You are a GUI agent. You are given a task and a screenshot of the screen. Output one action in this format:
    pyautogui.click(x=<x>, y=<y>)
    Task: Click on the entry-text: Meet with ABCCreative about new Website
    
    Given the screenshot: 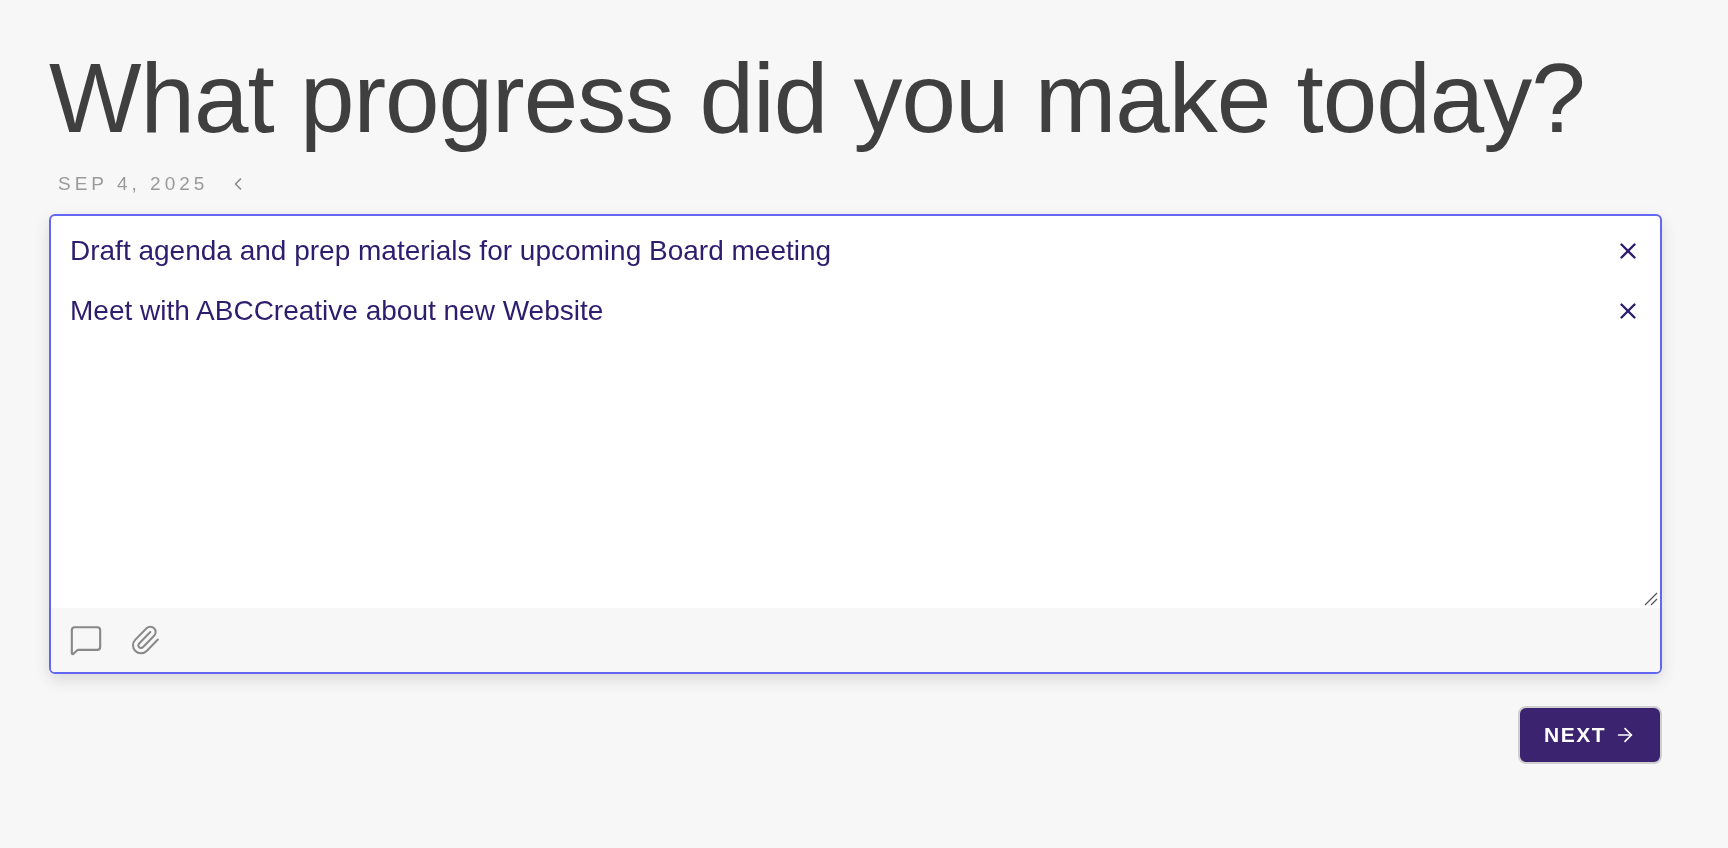 What is the action you would take?
    pyautogui.click(x=337, y=311)
    